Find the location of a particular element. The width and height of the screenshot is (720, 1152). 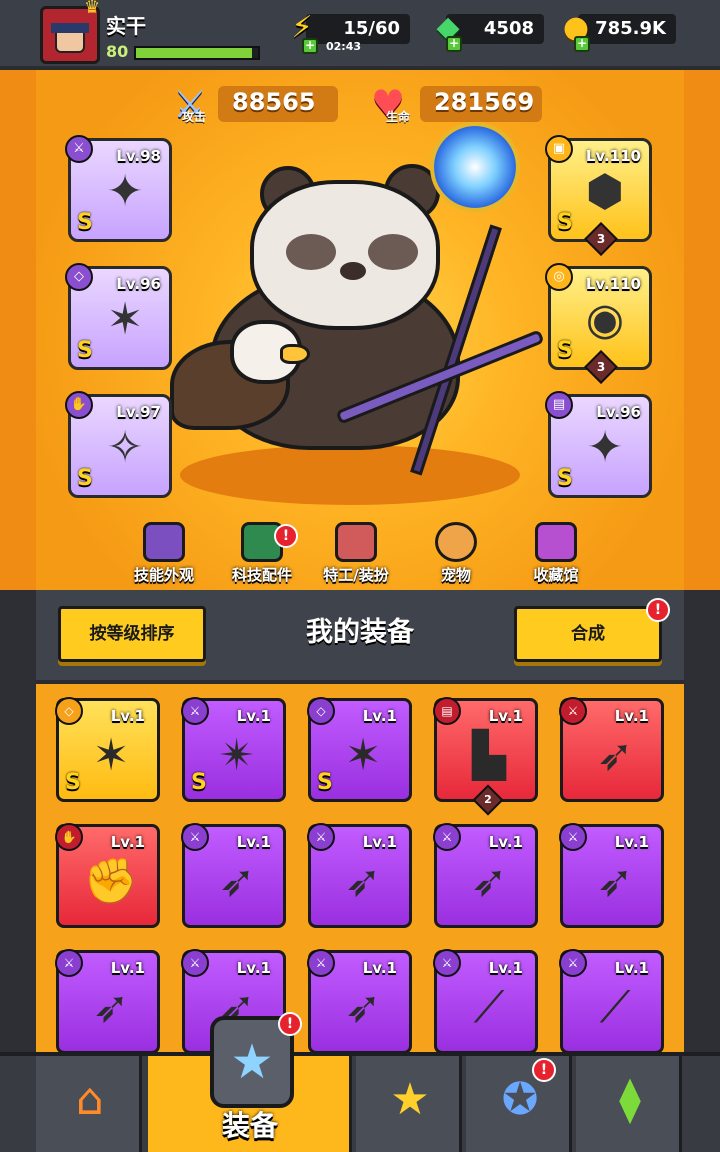

equip-slot-boots: ▤ ✦ Lv.96 S is located at coordinates (598, 444).